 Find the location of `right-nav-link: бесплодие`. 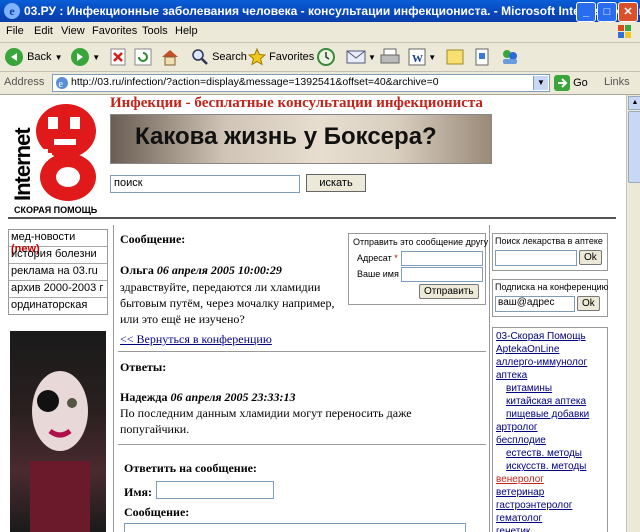

right-nav-link: бесплодие is located at coordinates (542, 440).